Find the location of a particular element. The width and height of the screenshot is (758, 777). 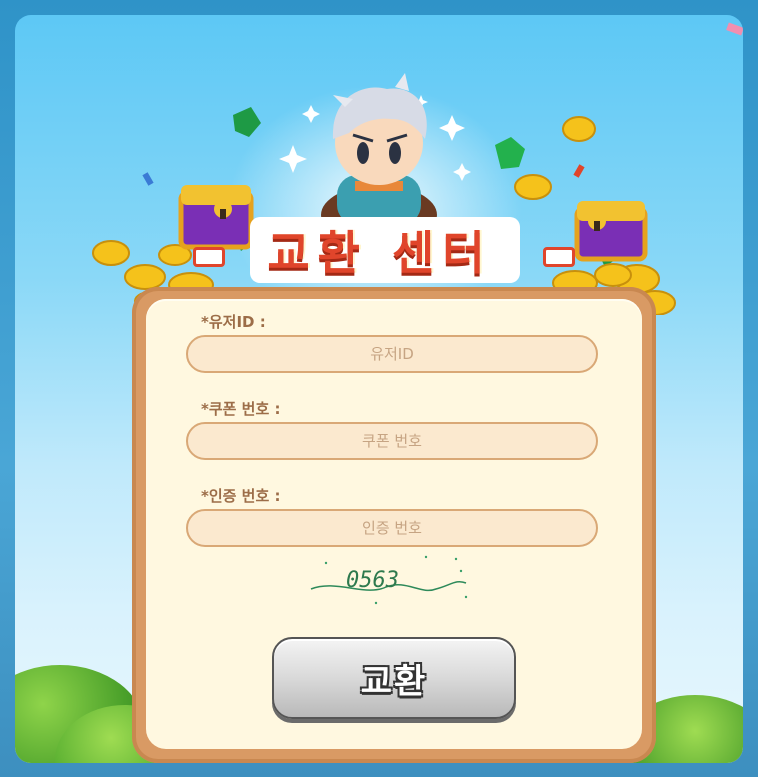

captcha-text: 0563 is located at coordinates (372, 580).